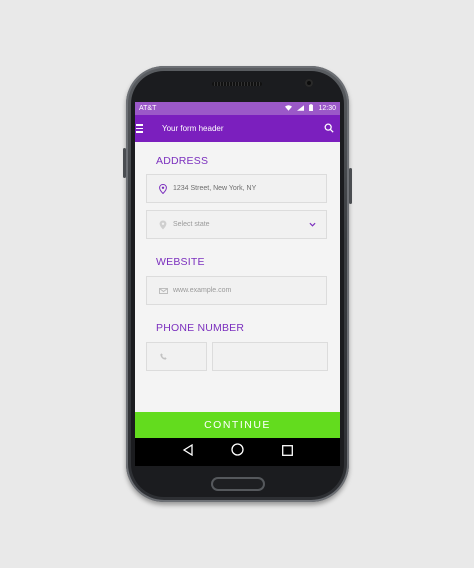 The width and height of the screenshot is (474, 568). I want to click on phone-number-field, so click(270, 356).